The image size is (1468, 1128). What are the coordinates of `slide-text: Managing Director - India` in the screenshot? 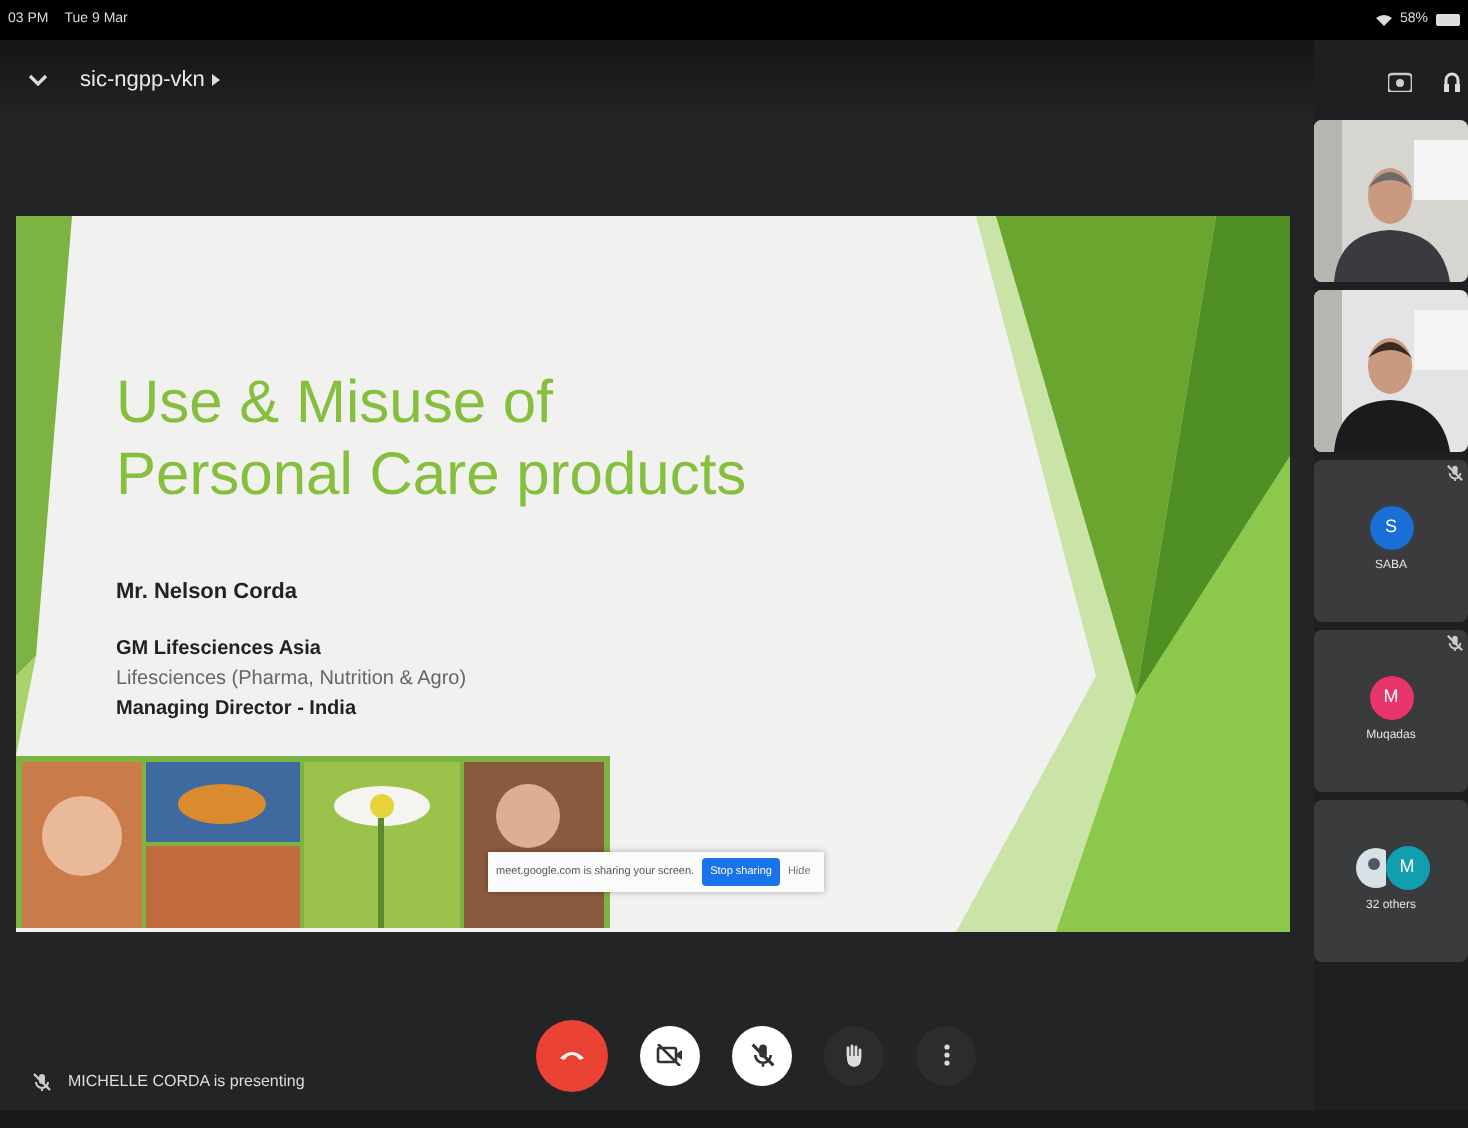 It's located at (237, 709).